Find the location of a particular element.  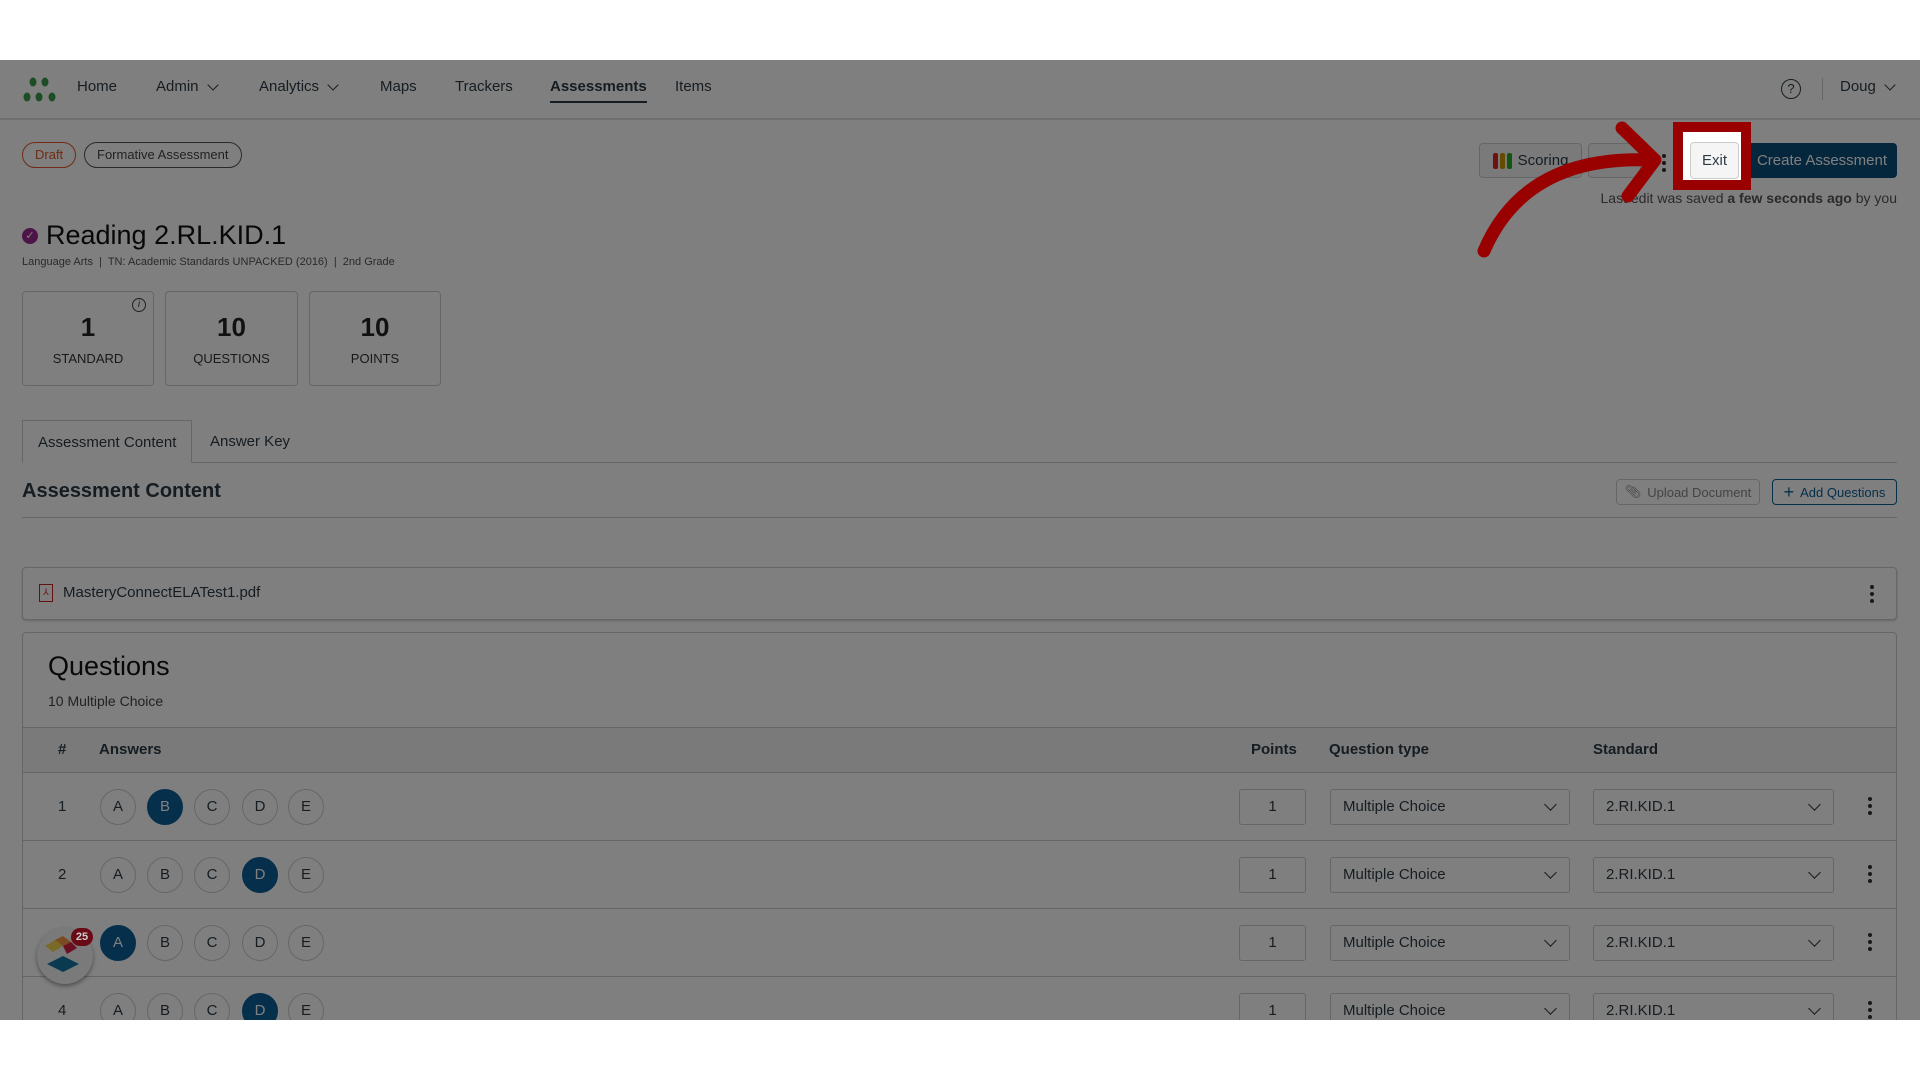

exit-button: Exit is located at coordinates (1714, 160).